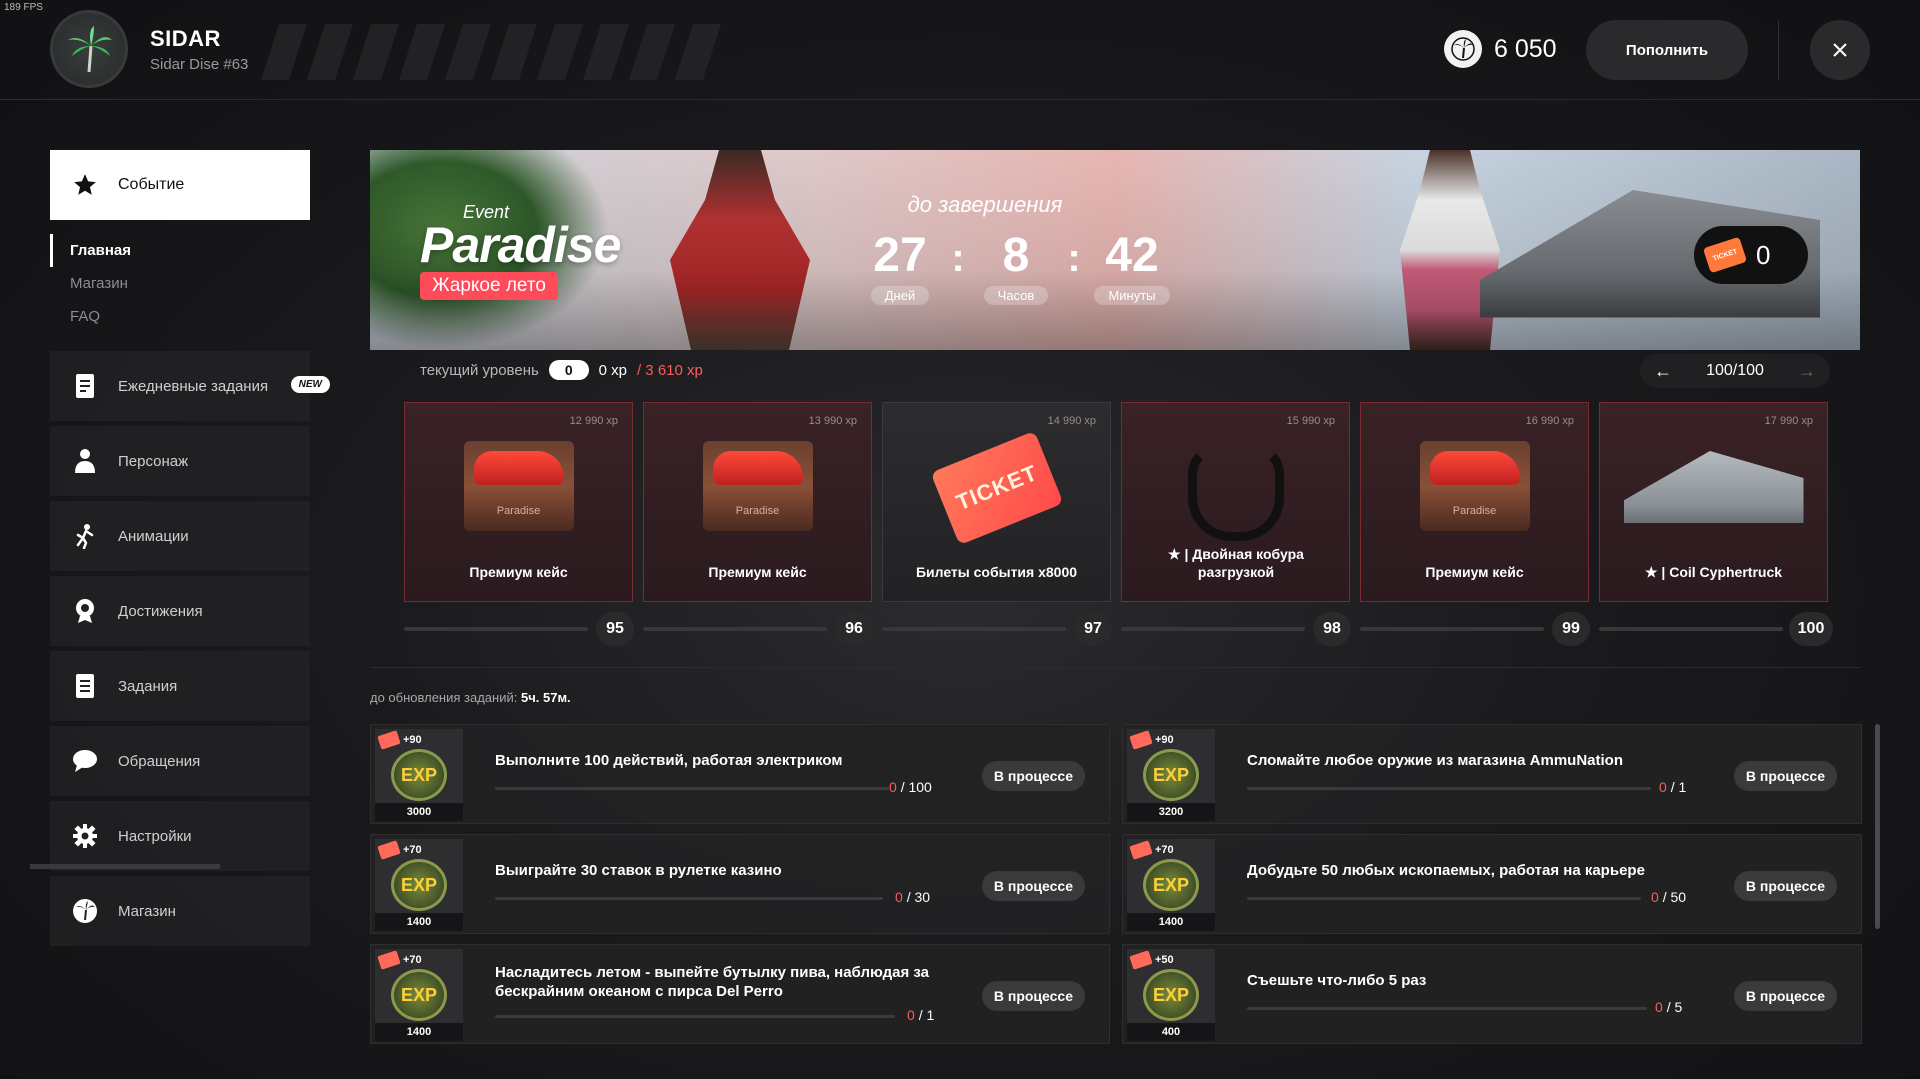  Describe the element at coordinates (185, 38) in the screenshot. I see `username: SIDAR` at that location.